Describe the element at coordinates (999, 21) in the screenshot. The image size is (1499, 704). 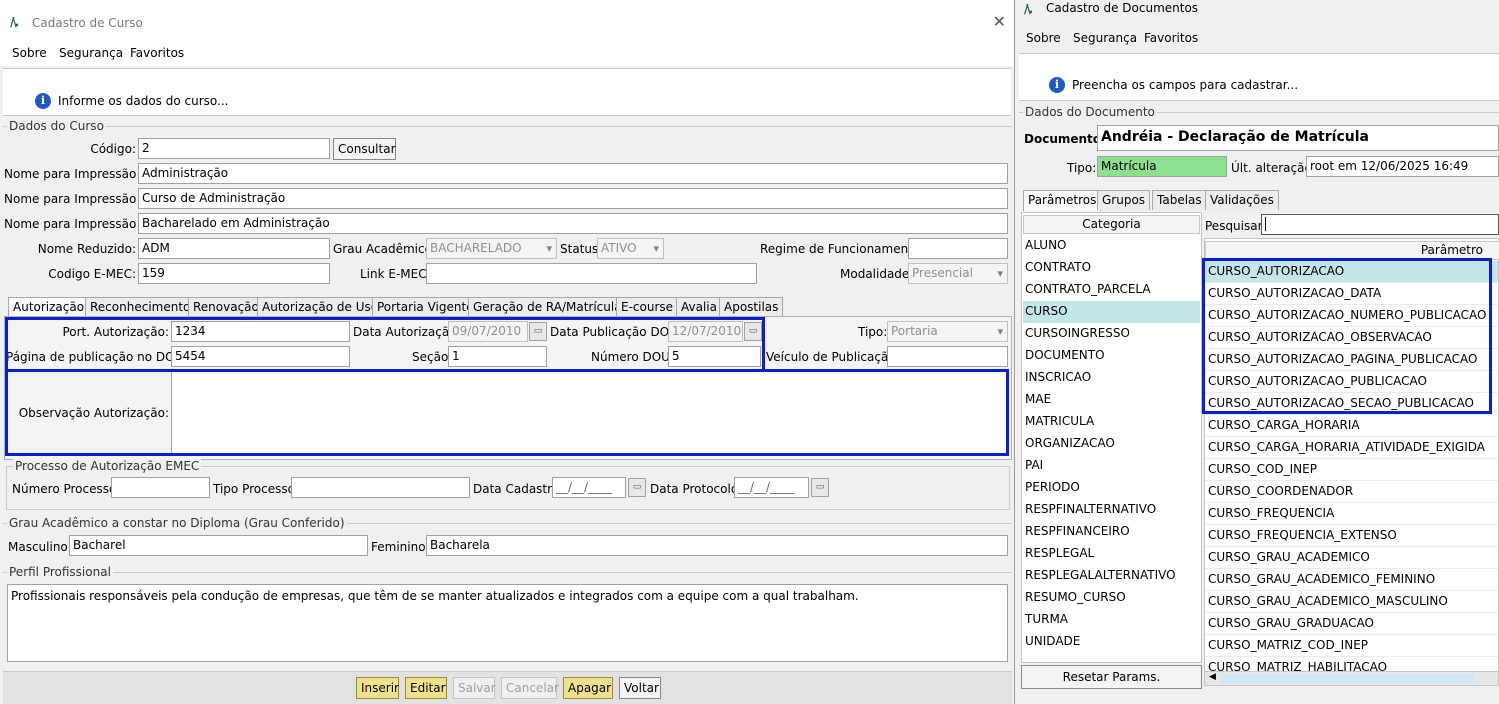
I see `close-icon: ✕` at that location.